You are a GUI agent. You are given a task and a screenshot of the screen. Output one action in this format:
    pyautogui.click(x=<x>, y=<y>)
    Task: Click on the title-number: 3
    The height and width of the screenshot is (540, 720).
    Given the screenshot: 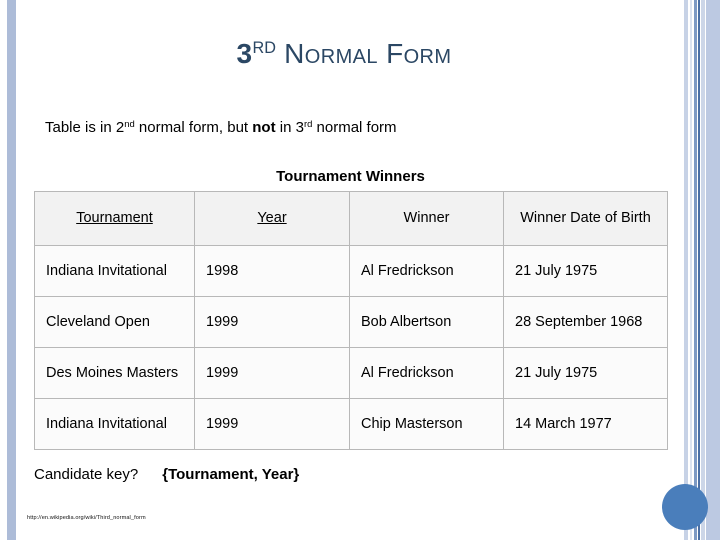 What is the action you would take?
    pyautogui.click(x=244, y=53)
    